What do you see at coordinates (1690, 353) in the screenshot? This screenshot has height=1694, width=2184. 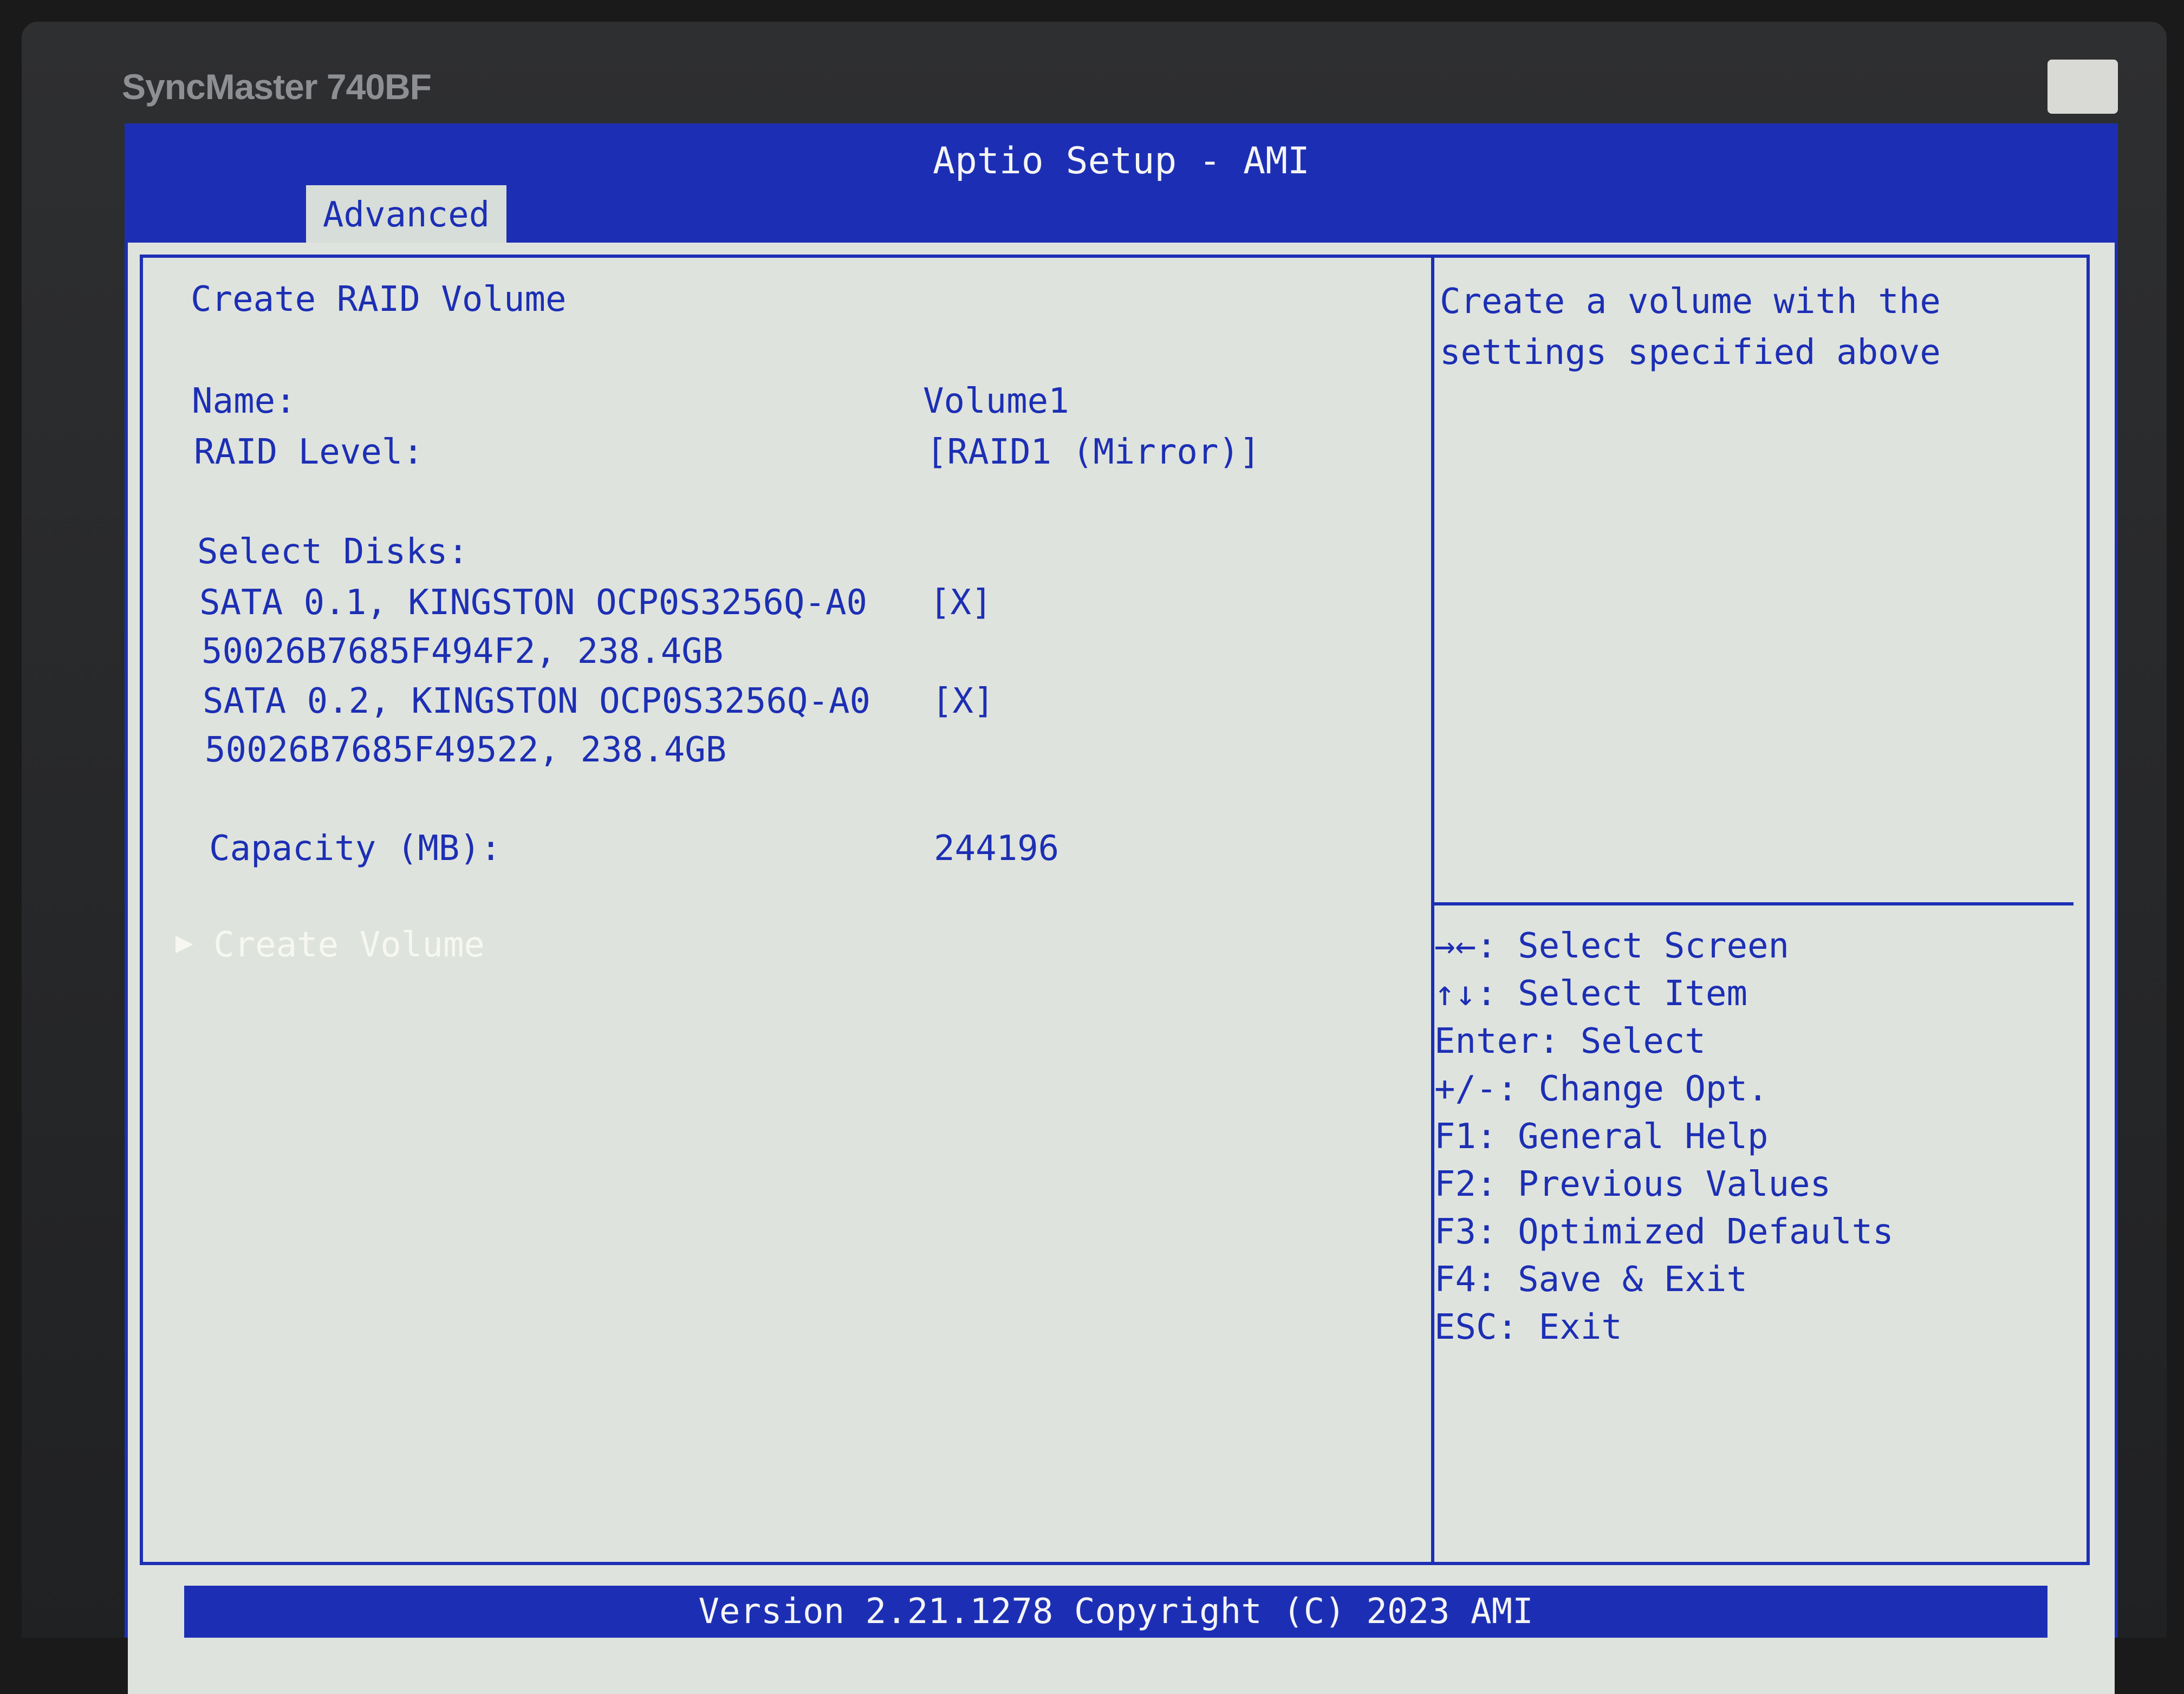 I see `help-text-line-2: settings specified above` at bounding box center [1690, 353].